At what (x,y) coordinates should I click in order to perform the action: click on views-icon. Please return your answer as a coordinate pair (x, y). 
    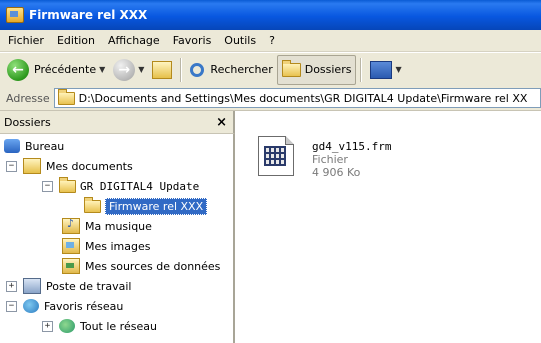
    Looking at the image, I should click on (381, 69).